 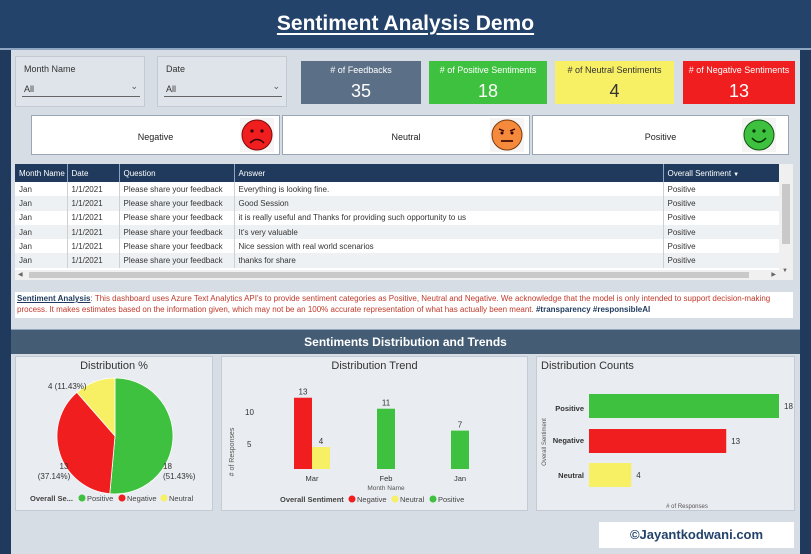 What do you see at coordinates (406, 135) in the screenshot?
I see `neutral-sentiment-button: Neutral` at bounding box center [406, 135].